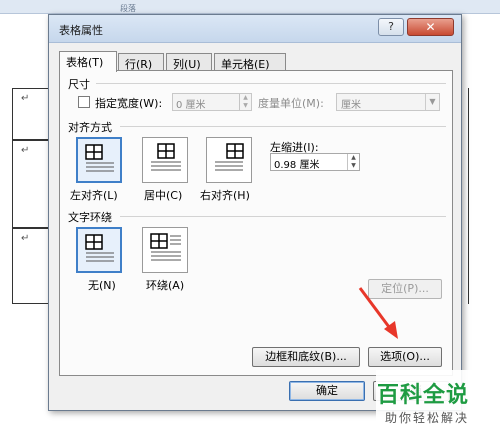 This screenshot has height=438, width=500. Describe the element at coordinates (378, 313) in the screenshot. I see `annotation-arrow-icon` at that location.